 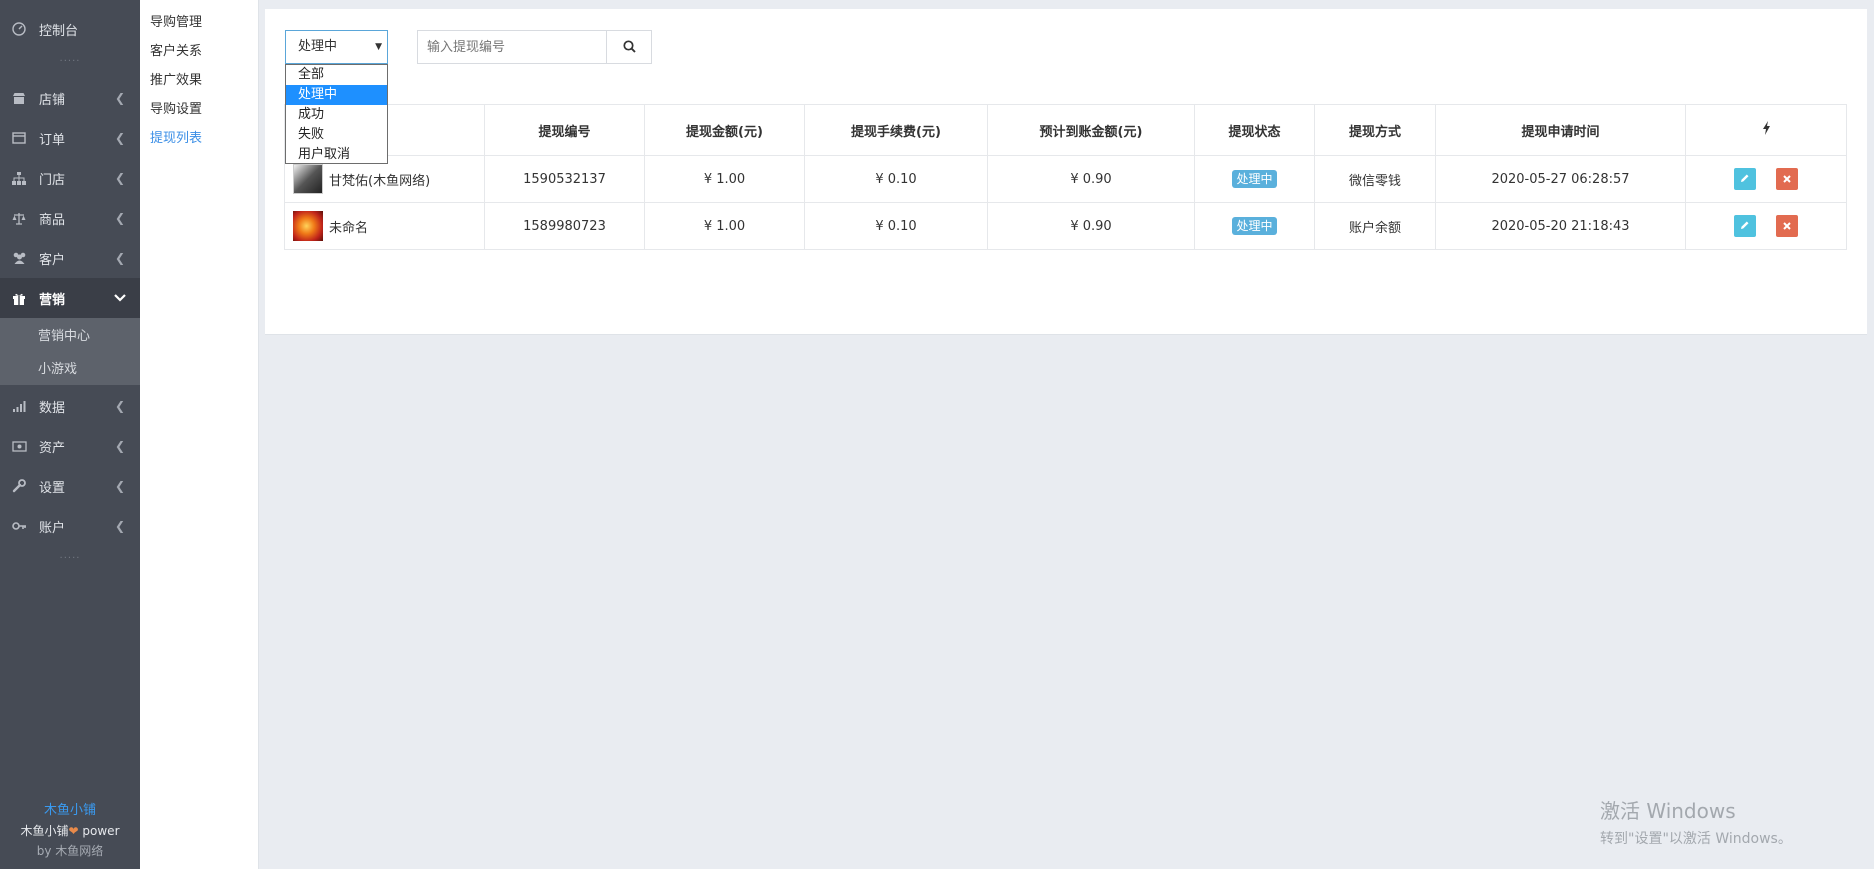 I want to click on submenu-item-promotion-effect: 推广效果, so click(x=199, y=84).